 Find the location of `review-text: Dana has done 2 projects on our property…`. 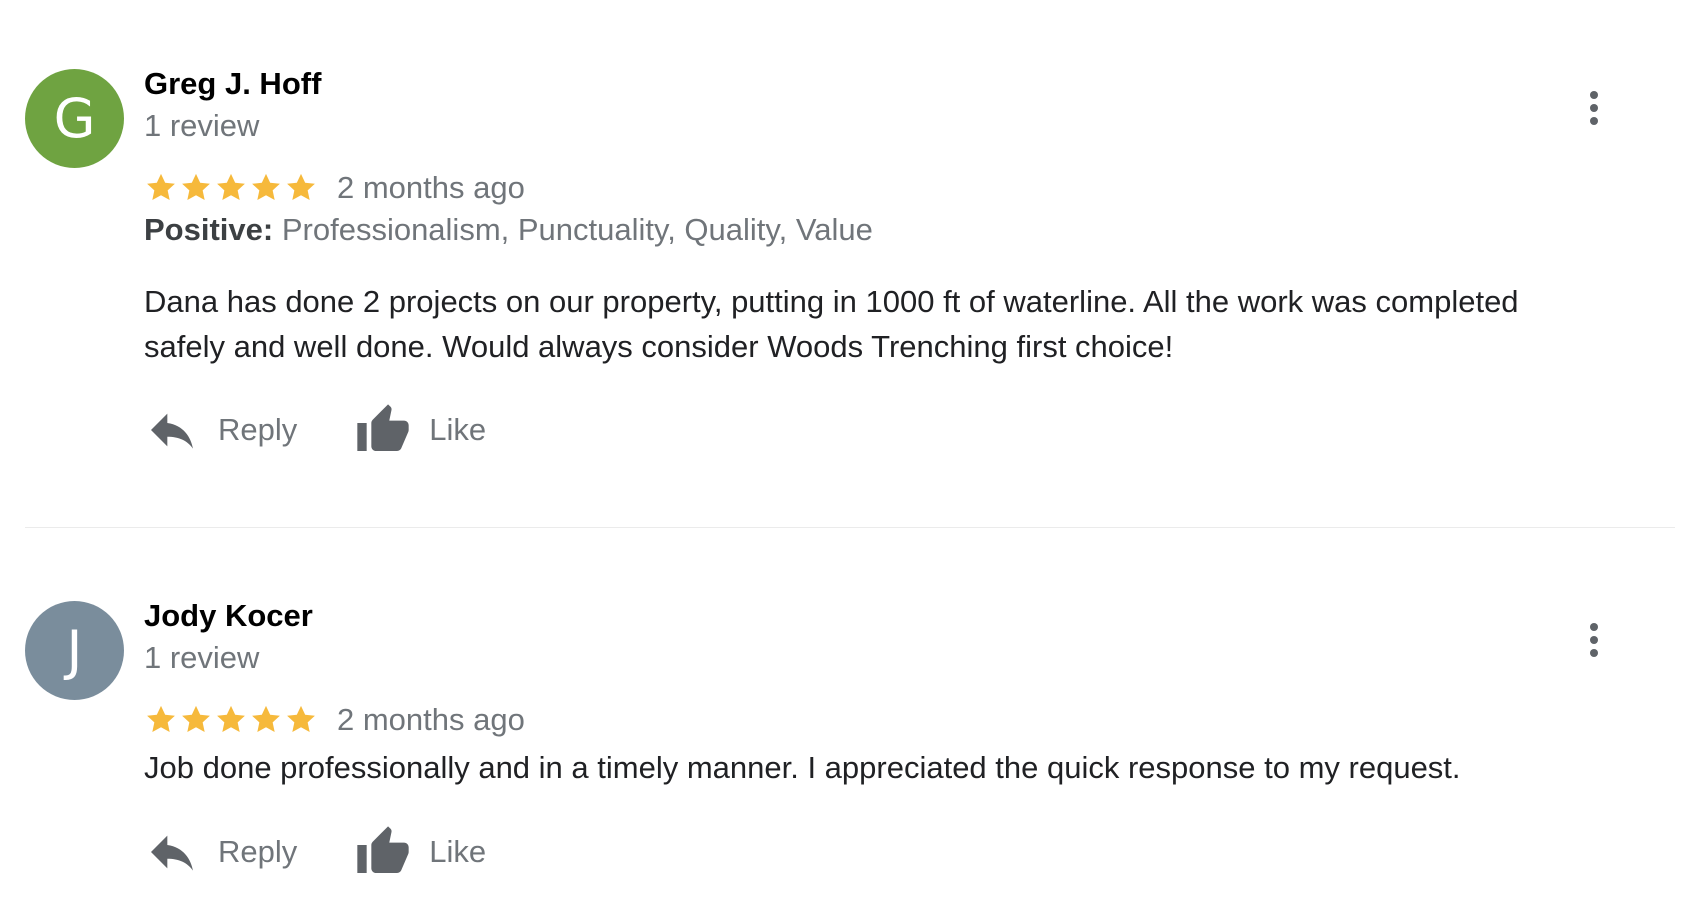

review-text: Dana has done 2 projects on our property… is located at coordinates (831, 324).